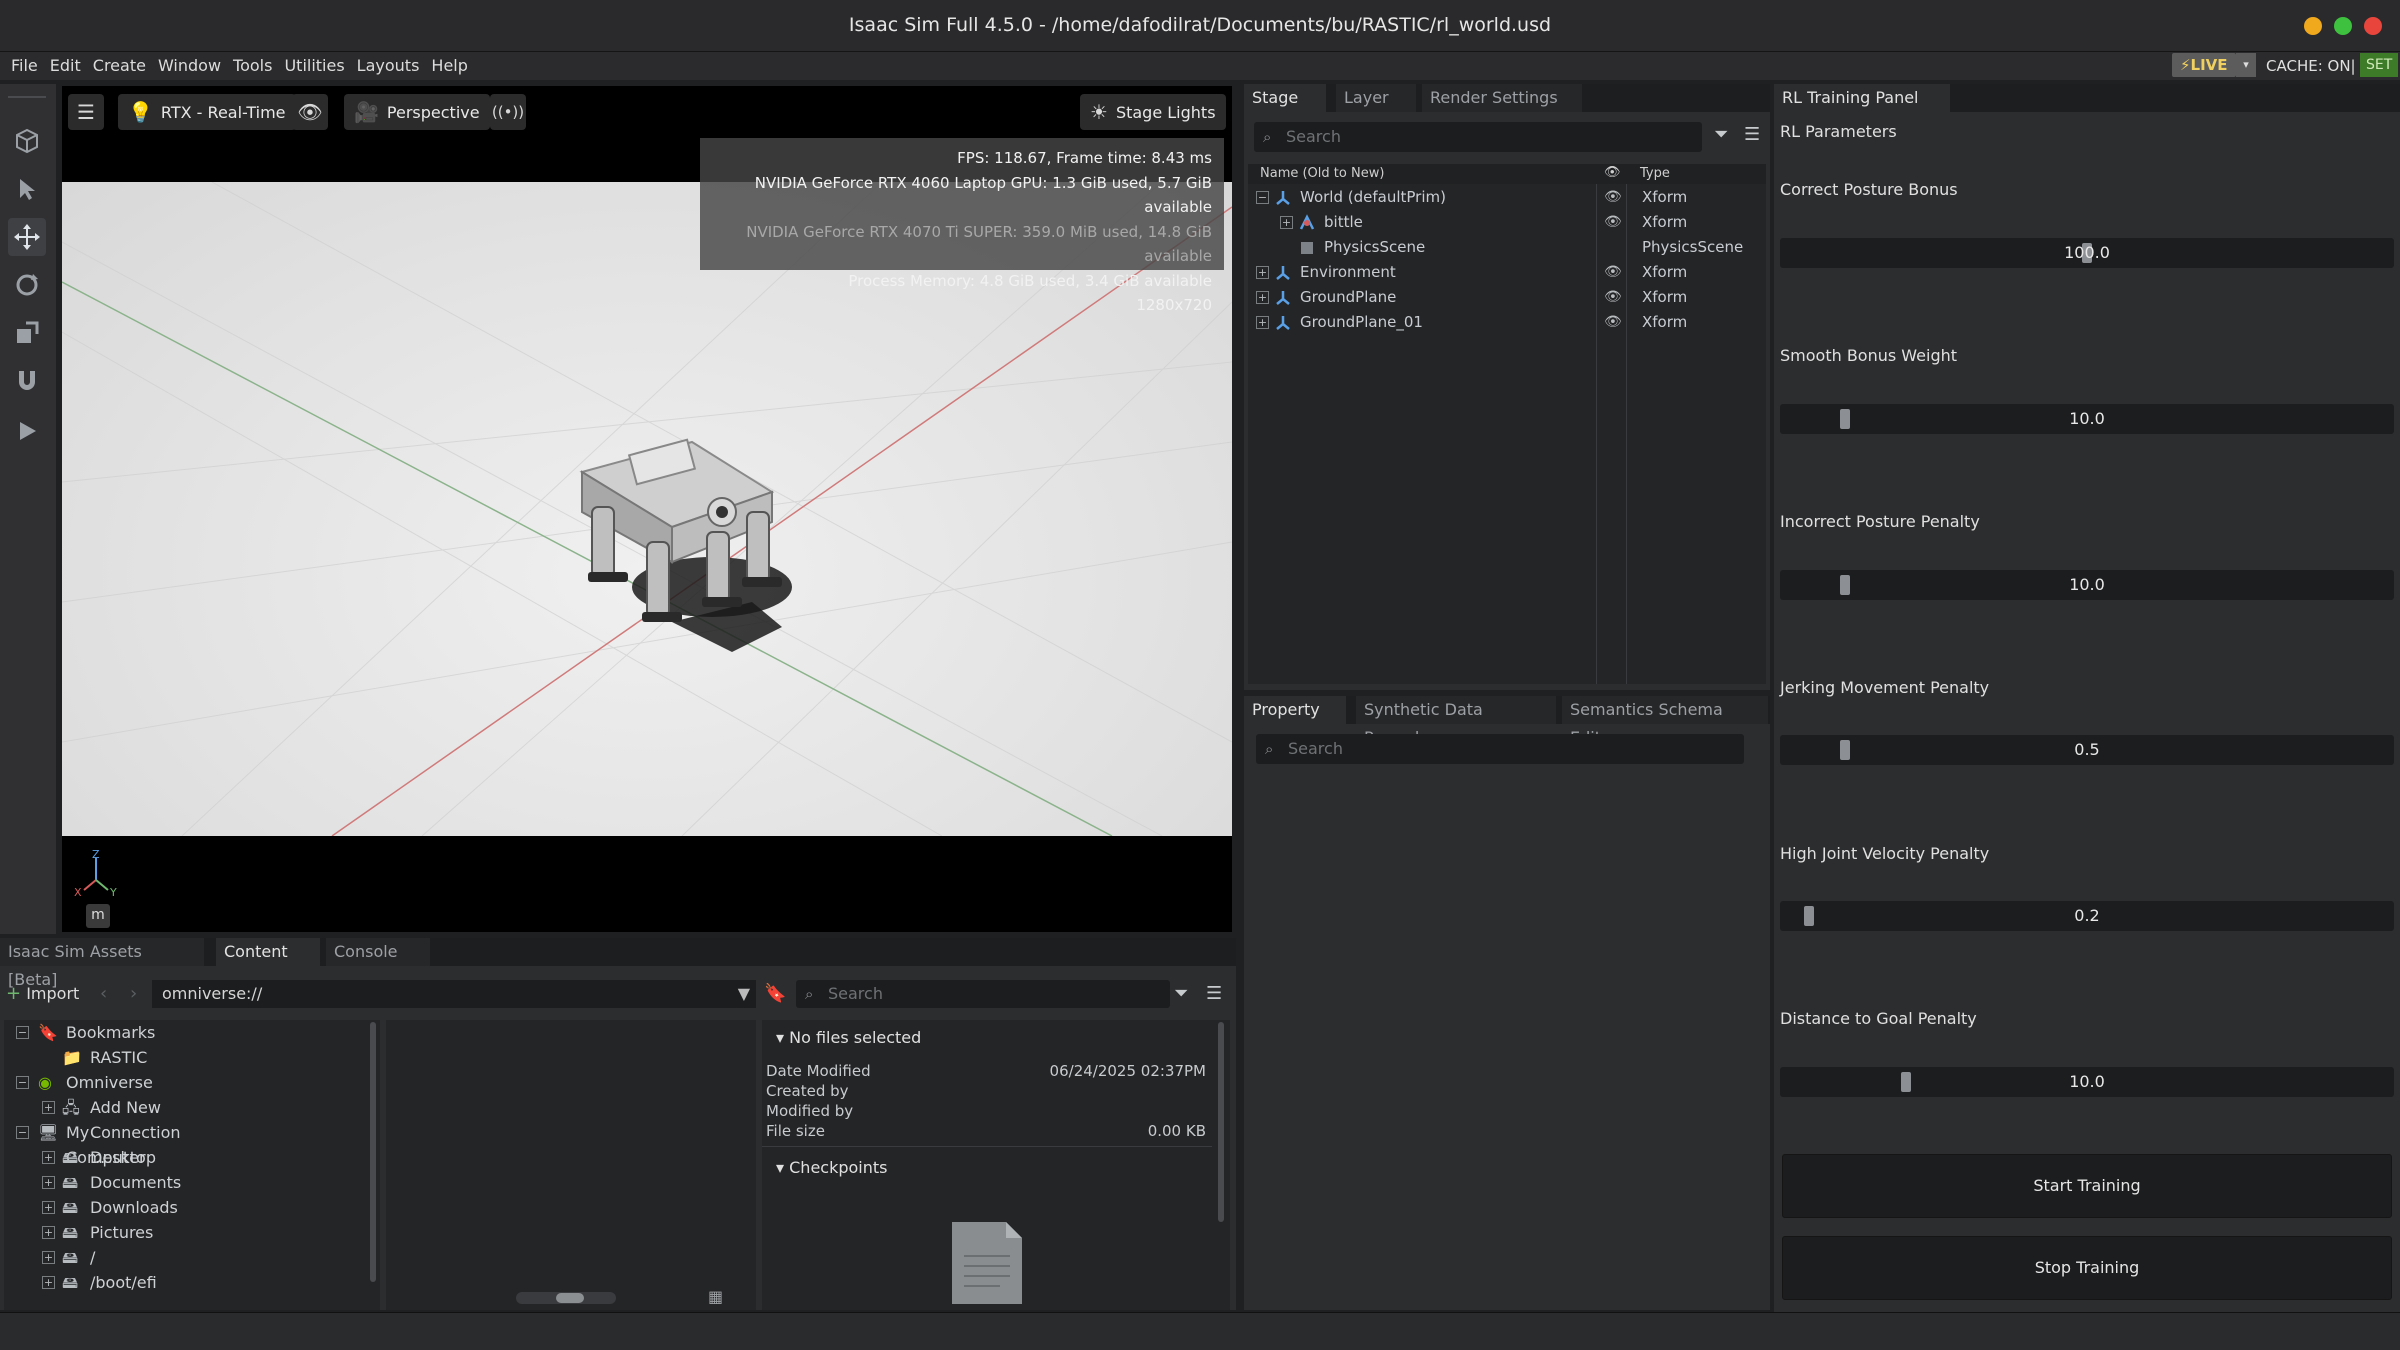 The height and width of the screenshot is (1350, 2400). What do you see at coordinates (1507, 247) in the screenshot?
I see `stage-row: PhysicsScene PhysicsScene` at bounding box center [1507, 247].